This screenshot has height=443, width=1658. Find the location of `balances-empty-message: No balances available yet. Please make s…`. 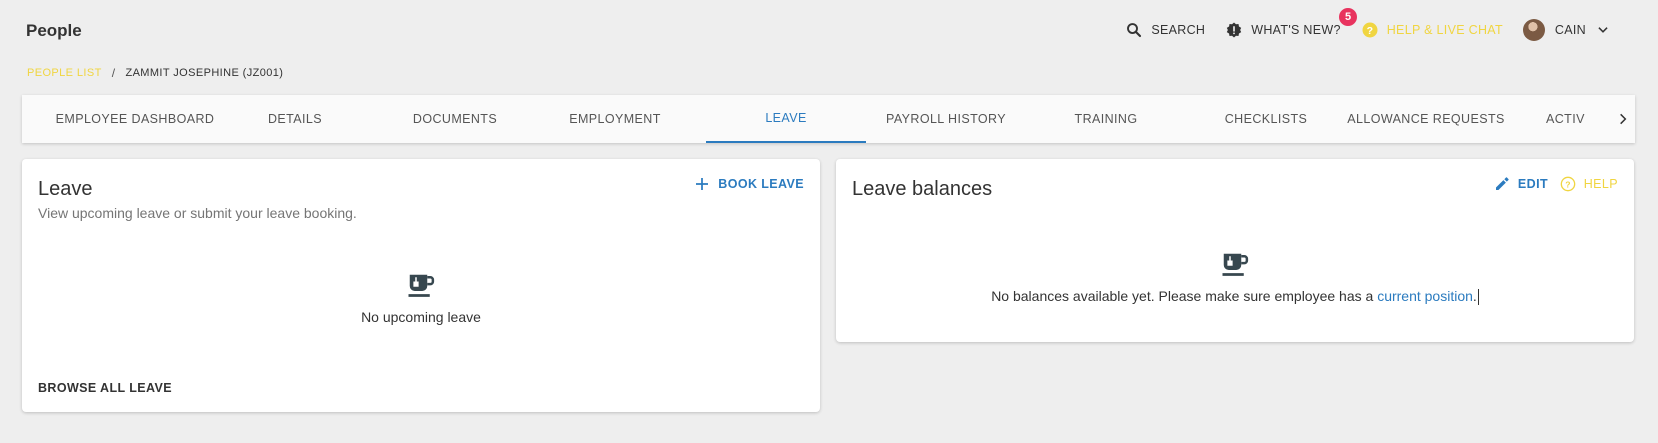

balances-empty-message: No balances available yet. Please make s… is located at coordinates (1235, 297).